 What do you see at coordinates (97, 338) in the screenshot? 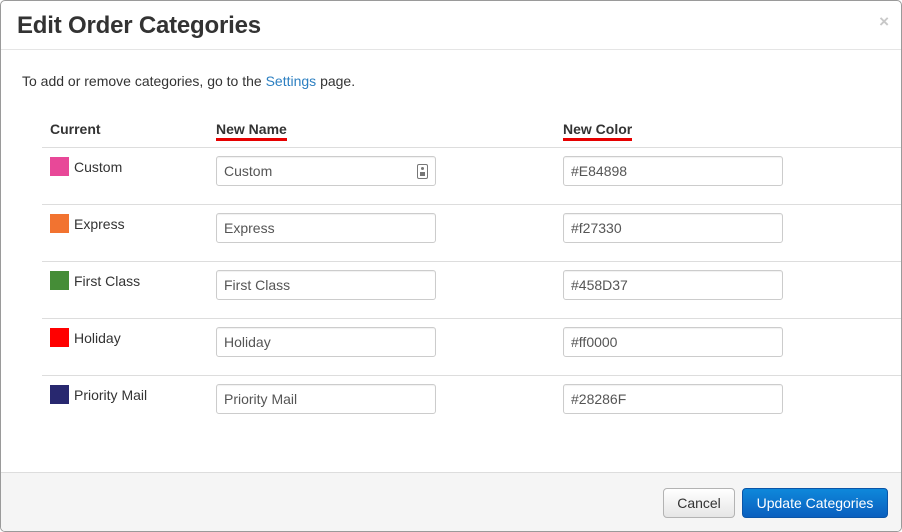
I see `current-category-label: Holiday` at bounding box center [97, 338].